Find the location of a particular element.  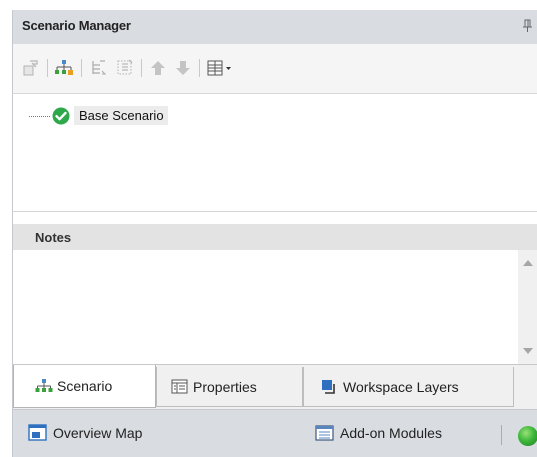

scroll-down-icon is located at coordinates (528, 351).